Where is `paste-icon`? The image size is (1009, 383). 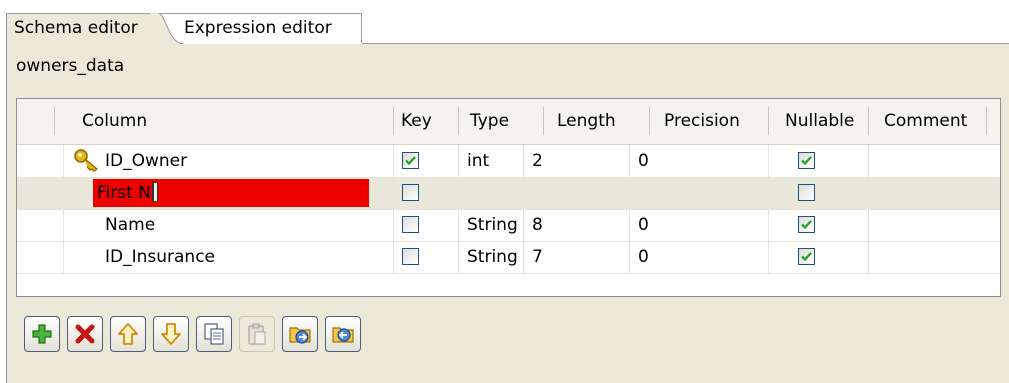
paste-icon is located at coordinates (257, 334).